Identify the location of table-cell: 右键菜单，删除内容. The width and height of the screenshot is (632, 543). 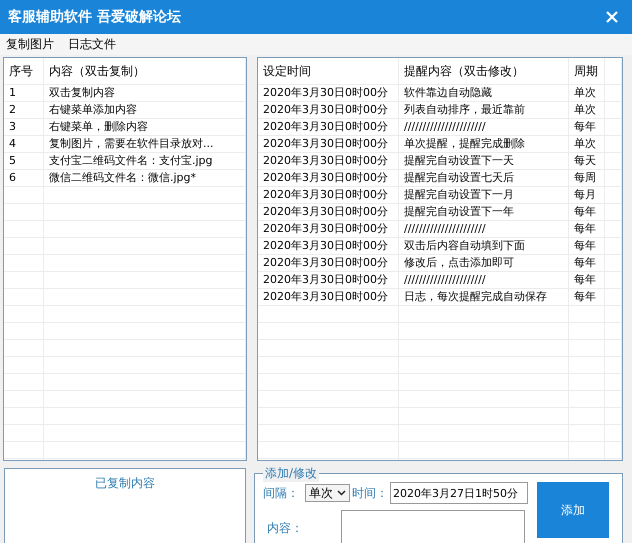
(145, 127).